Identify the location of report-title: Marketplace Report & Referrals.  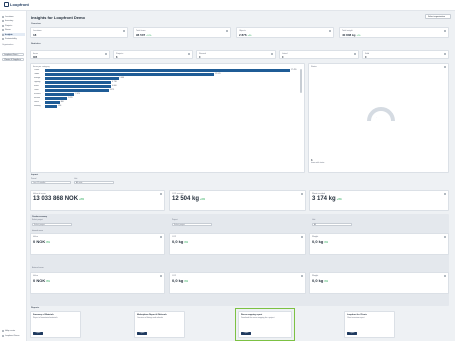
(152, 314).